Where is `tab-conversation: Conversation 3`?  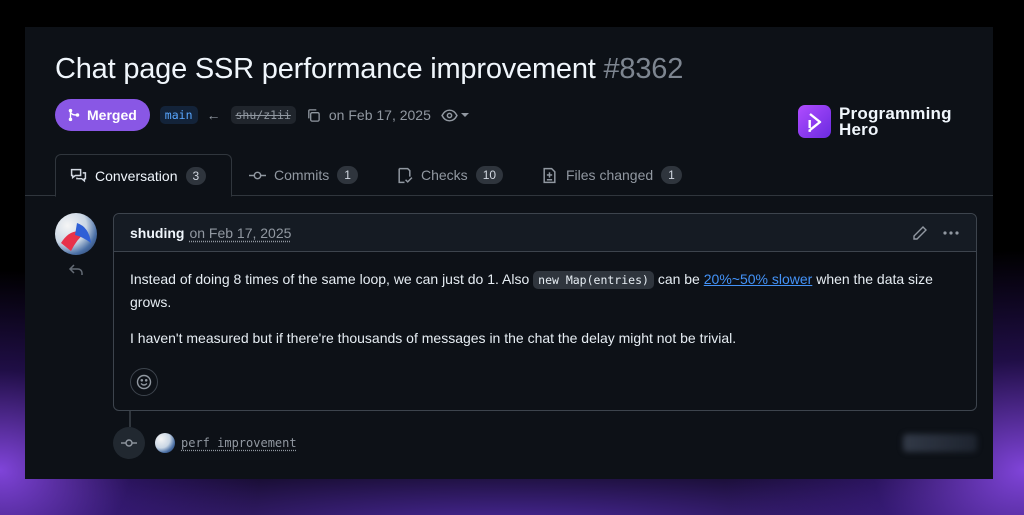 tab-conversation: Conversation 3 is located at coordinates (143, 175).